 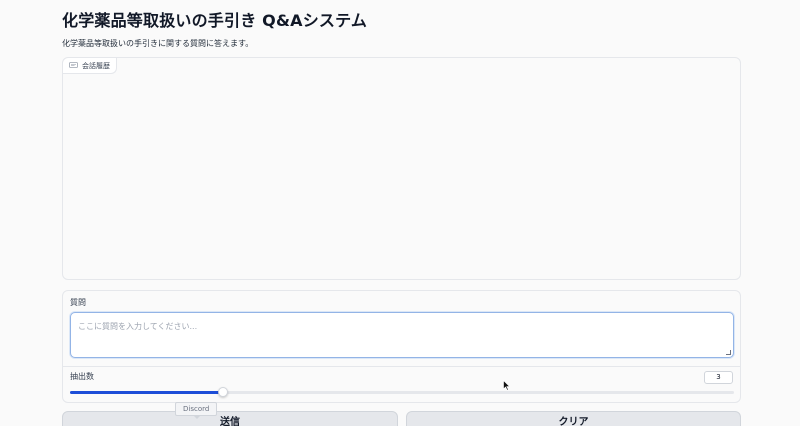 What do you see at coordinates (507, 385) in the screenshot?
I see `mouse-cursor-icon` at bounding box center [507, 385].